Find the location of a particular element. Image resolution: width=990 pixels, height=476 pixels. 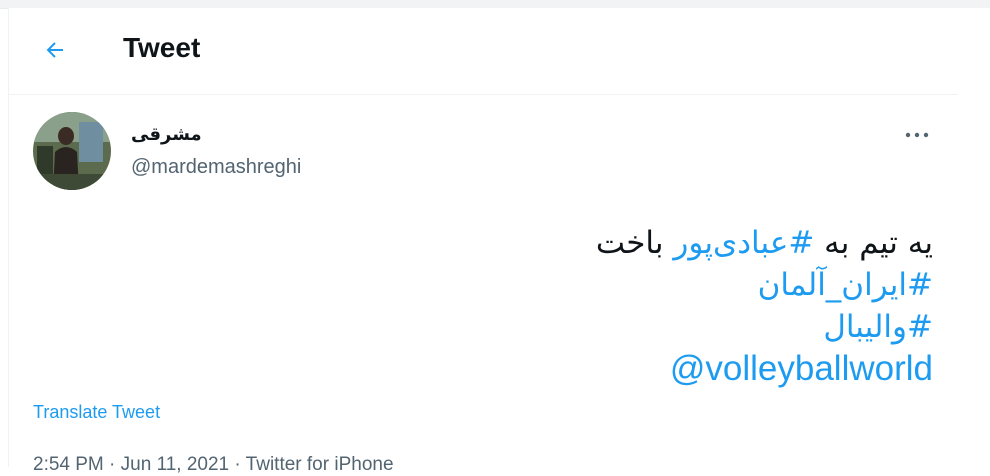

avatar is located at coordinates (72, 151).